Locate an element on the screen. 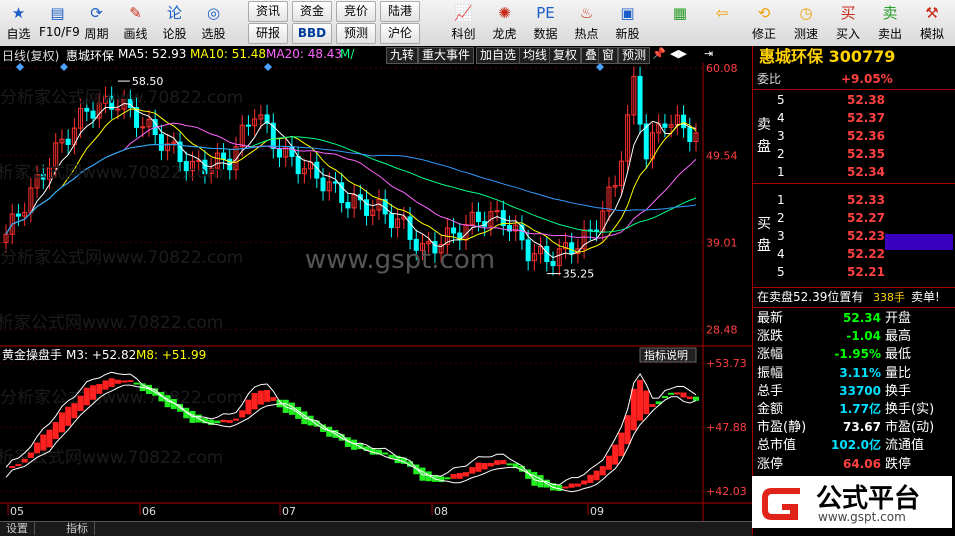 The image size is (955, 536). stat-label: 涨停 is located at coordinates (770, 464).